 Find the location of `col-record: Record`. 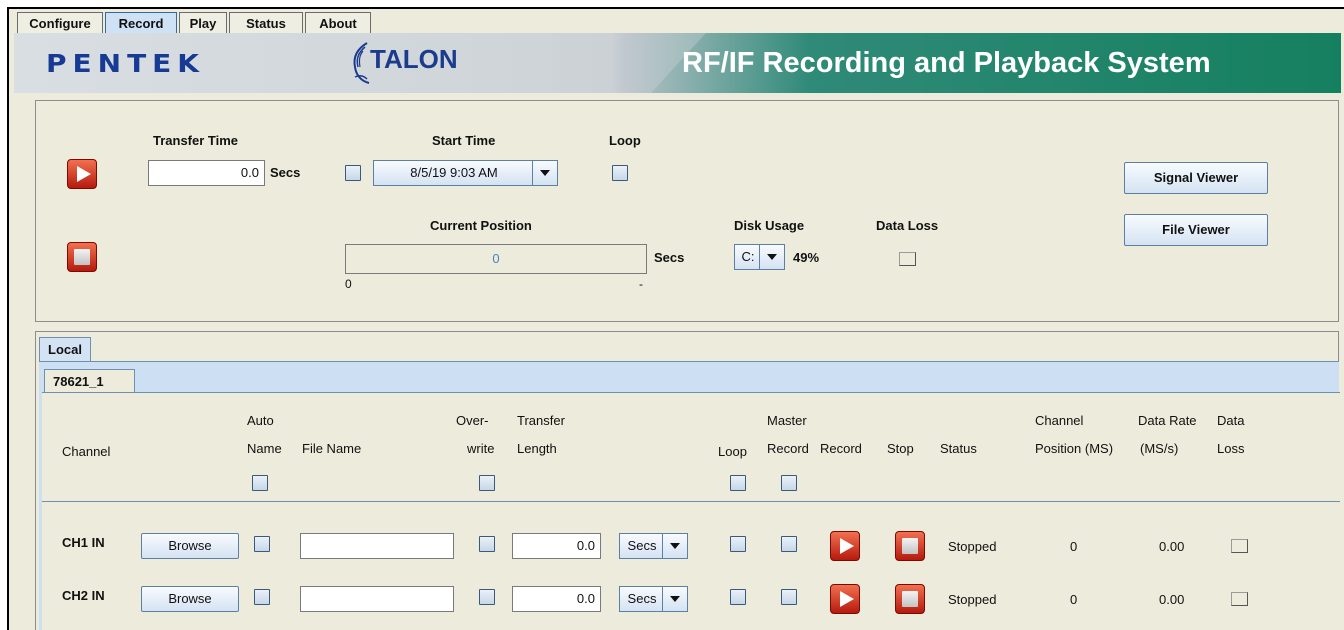

col-record: Record is located at coordinates (841, 448).